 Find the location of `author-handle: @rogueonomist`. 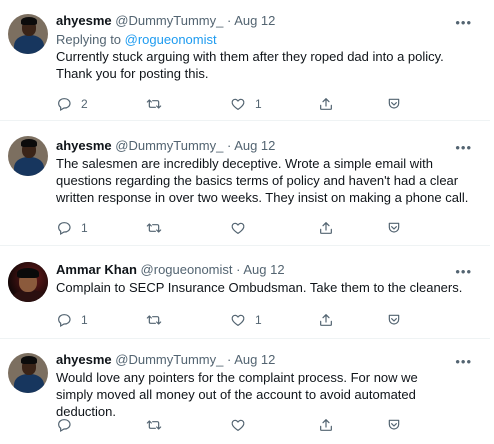

author-handle: @rogueonomist is located at coordinates (187, 269).